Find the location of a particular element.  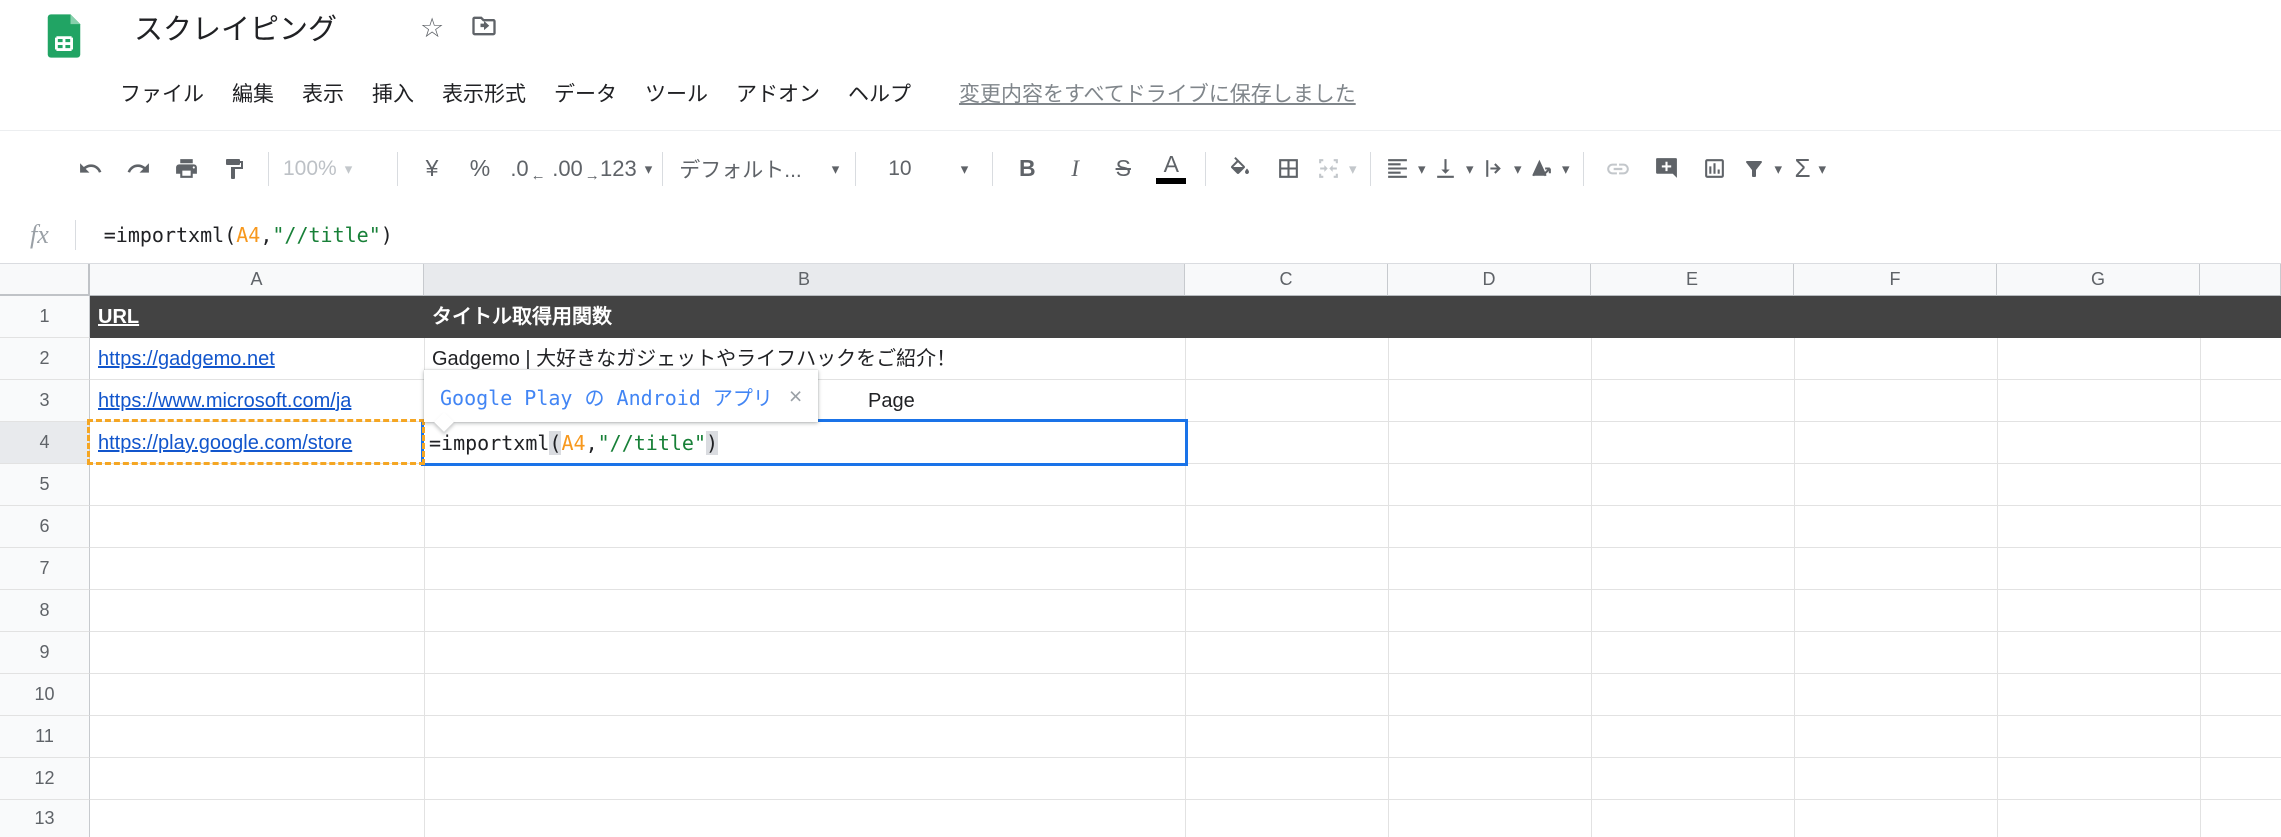

formula-bar: fx =importxml(A4,"//title") is located at coordinates (1140, 235).